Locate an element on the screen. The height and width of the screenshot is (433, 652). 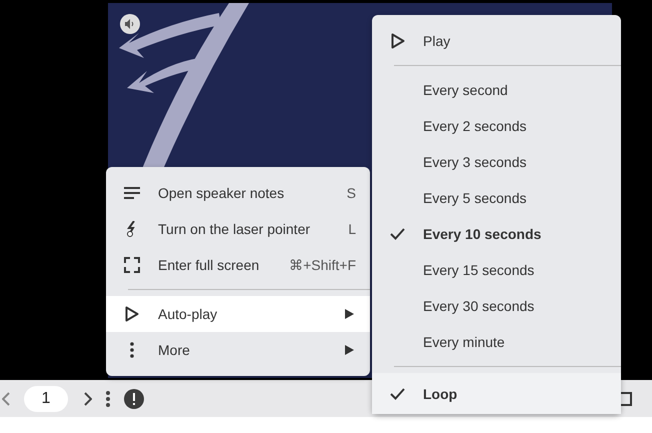
shortcut-label: ⌘+Shift+F is located at coordinates (322, 265).